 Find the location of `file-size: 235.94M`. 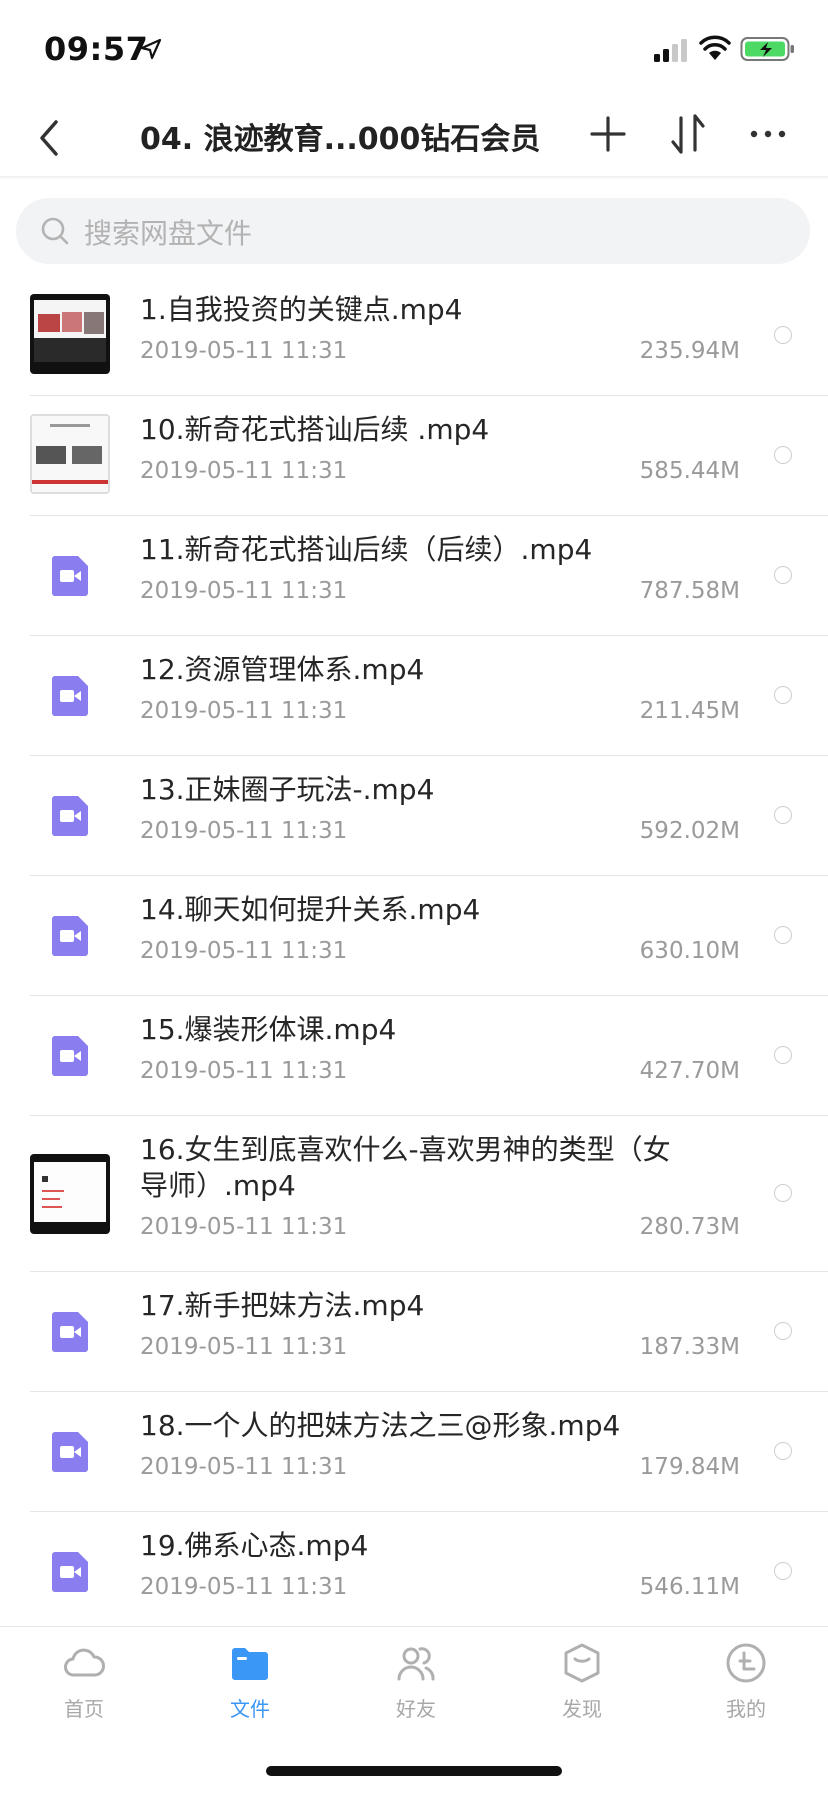

file-size: 235.94M is located at coordinates (689, 351).